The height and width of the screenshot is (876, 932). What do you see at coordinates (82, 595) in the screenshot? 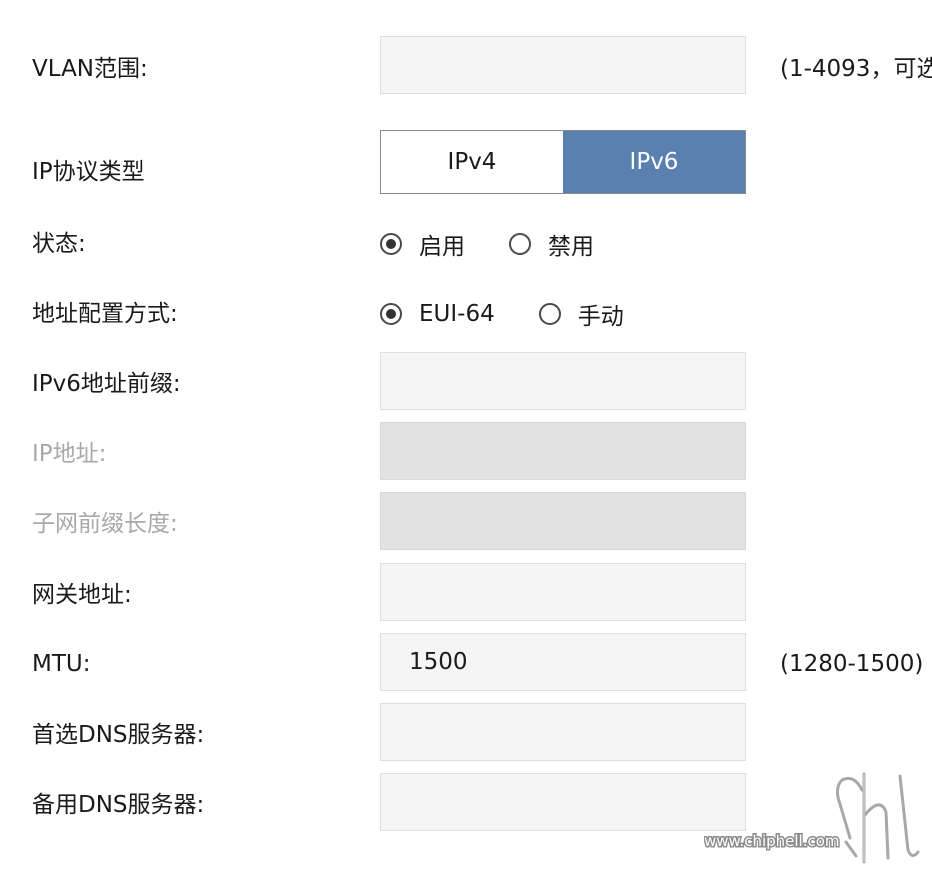
I see `gateway-label: 网关地址:` at bounding box center [82, 595].